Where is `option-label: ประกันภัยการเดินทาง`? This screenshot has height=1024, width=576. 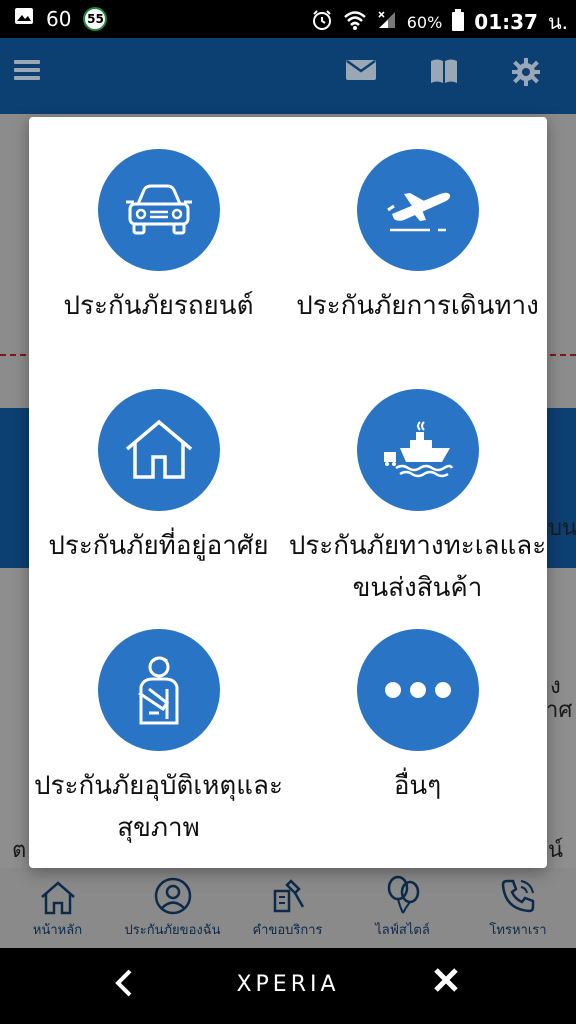 option-label: ประกันภัยการเดินทาง is located at coordinates (417, 306).